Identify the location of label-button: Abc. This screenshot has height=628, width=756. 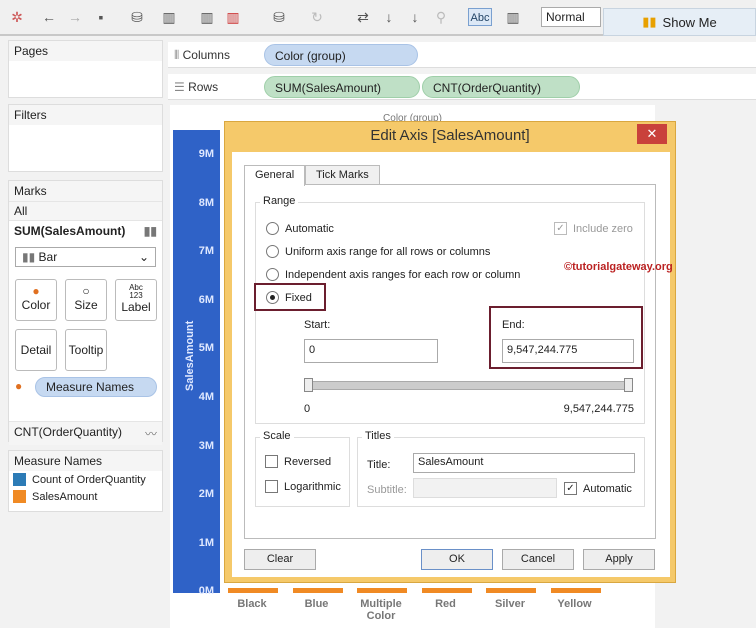
(480, 17).